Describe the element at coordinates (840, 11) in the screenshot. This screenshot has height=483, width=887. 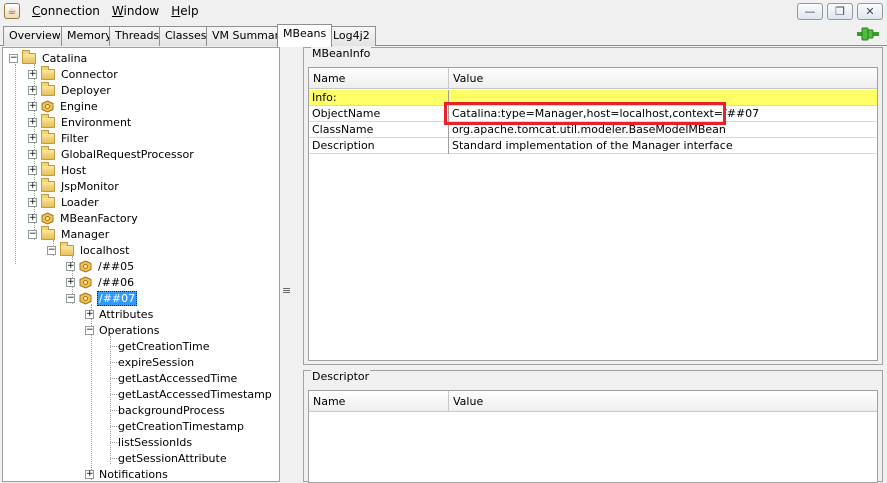
I see `restore-button: ❐` at that location.